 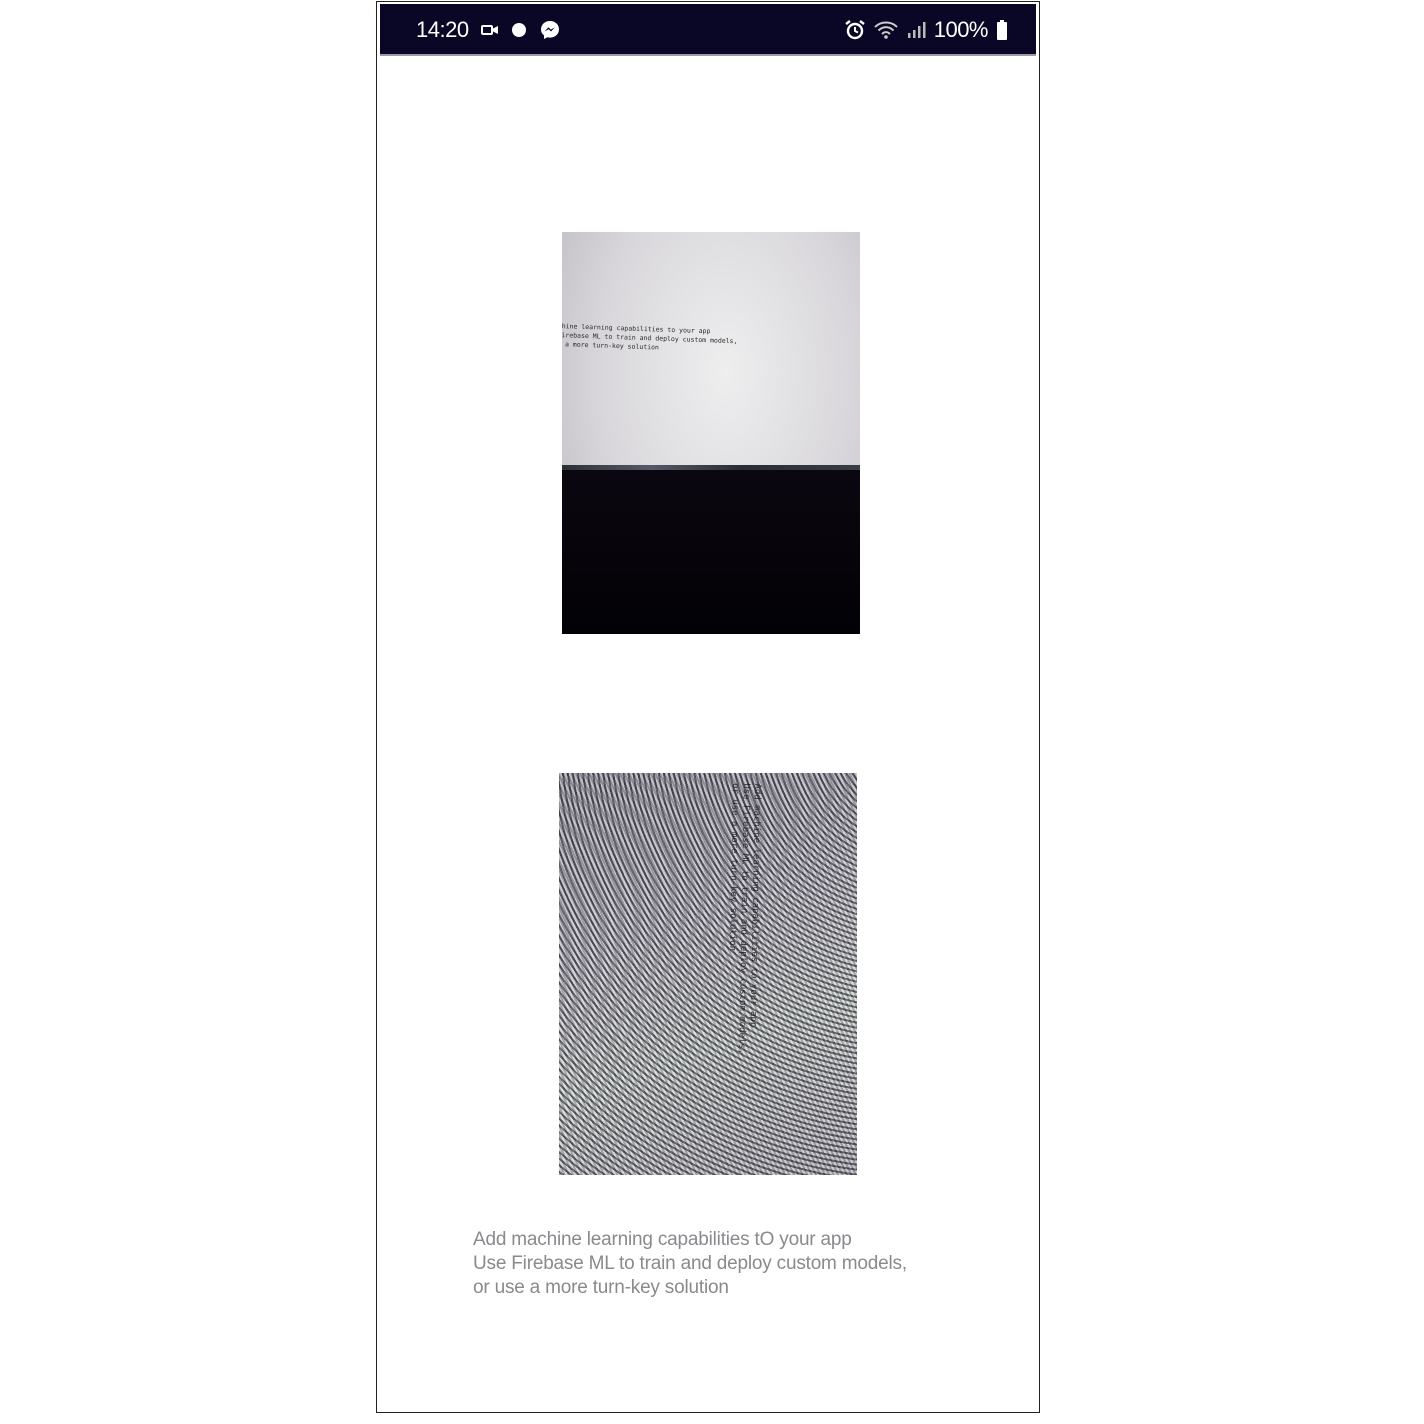 I want to click on battery-icon, so click(x=1002, y=30).